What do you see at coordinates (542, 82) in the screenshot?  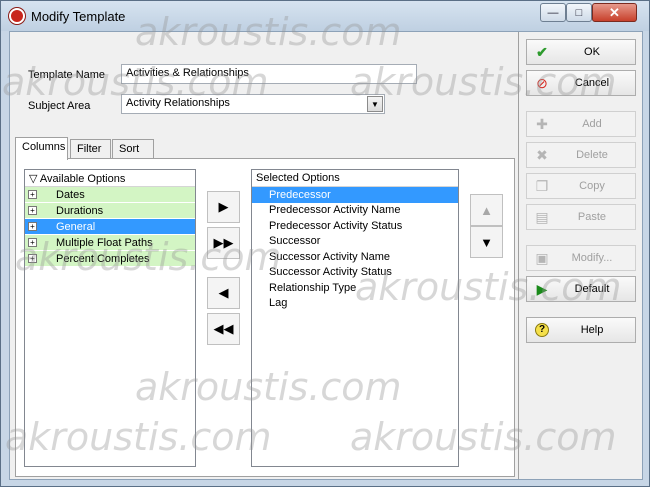 I see `cancel-icon: ⊘` at bounding box center [542, 82].